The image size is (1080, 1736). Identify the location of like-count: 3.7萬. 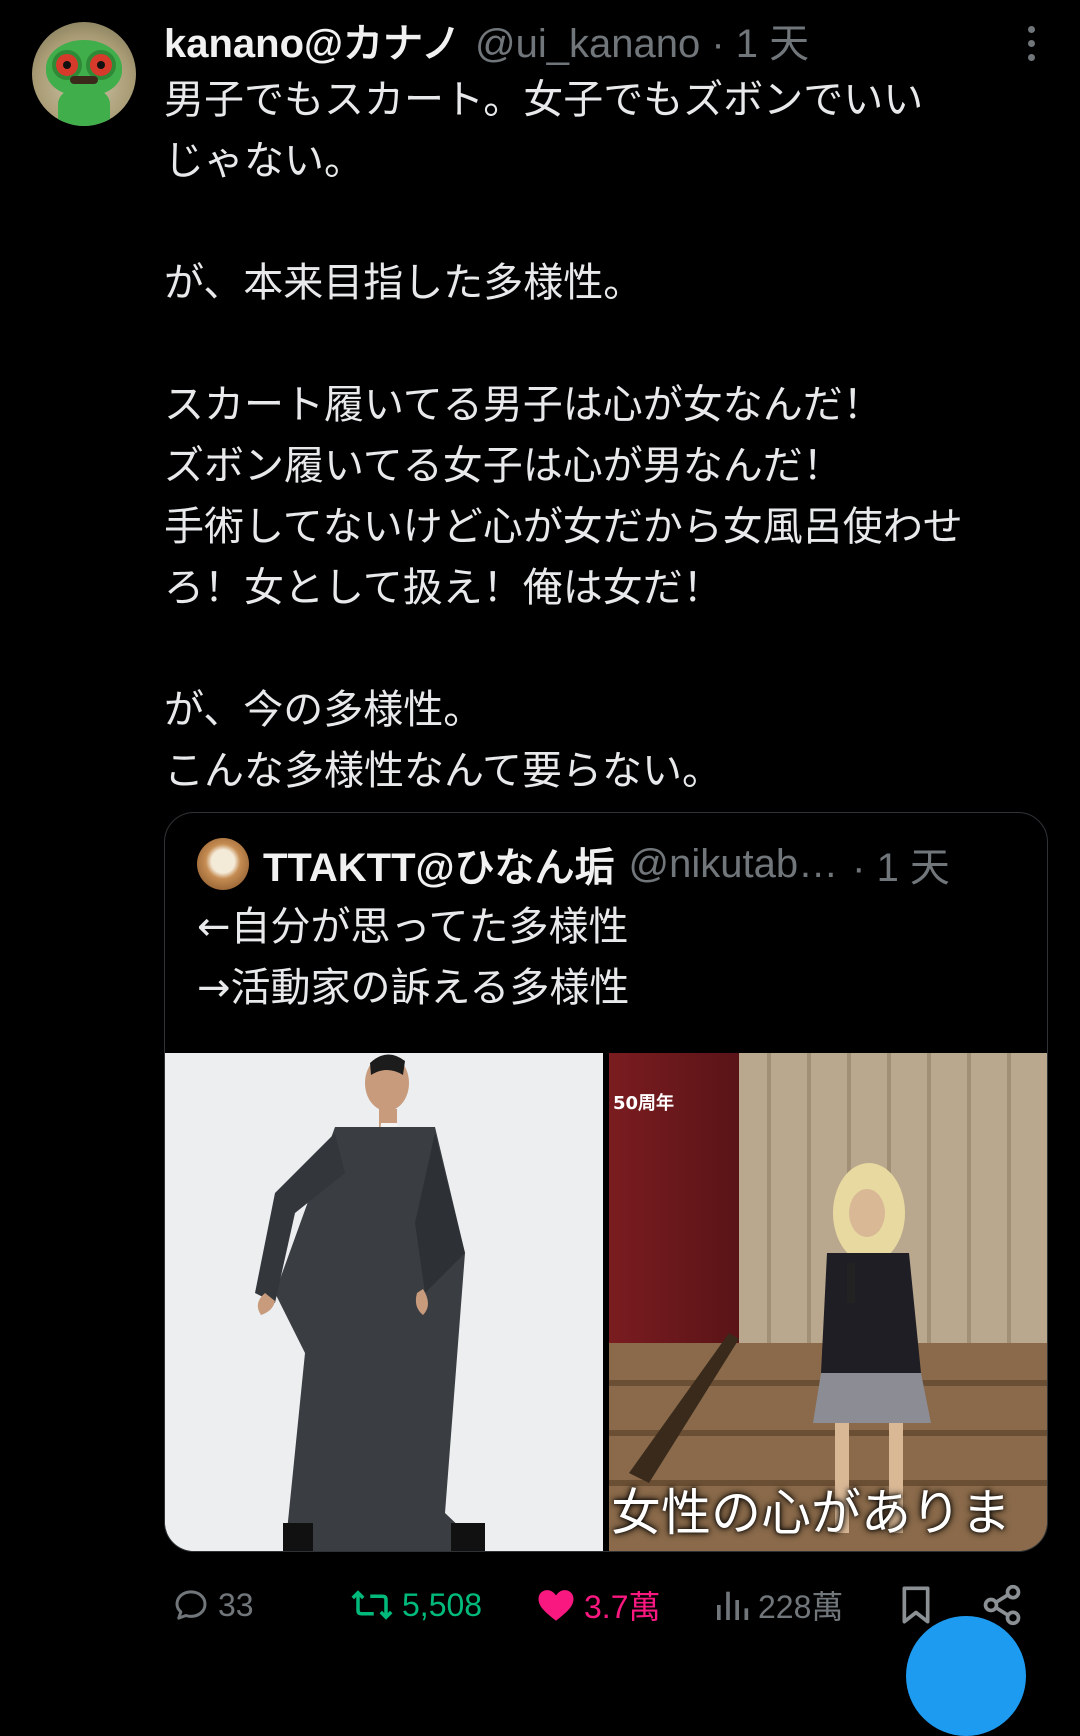
(622, 1607).